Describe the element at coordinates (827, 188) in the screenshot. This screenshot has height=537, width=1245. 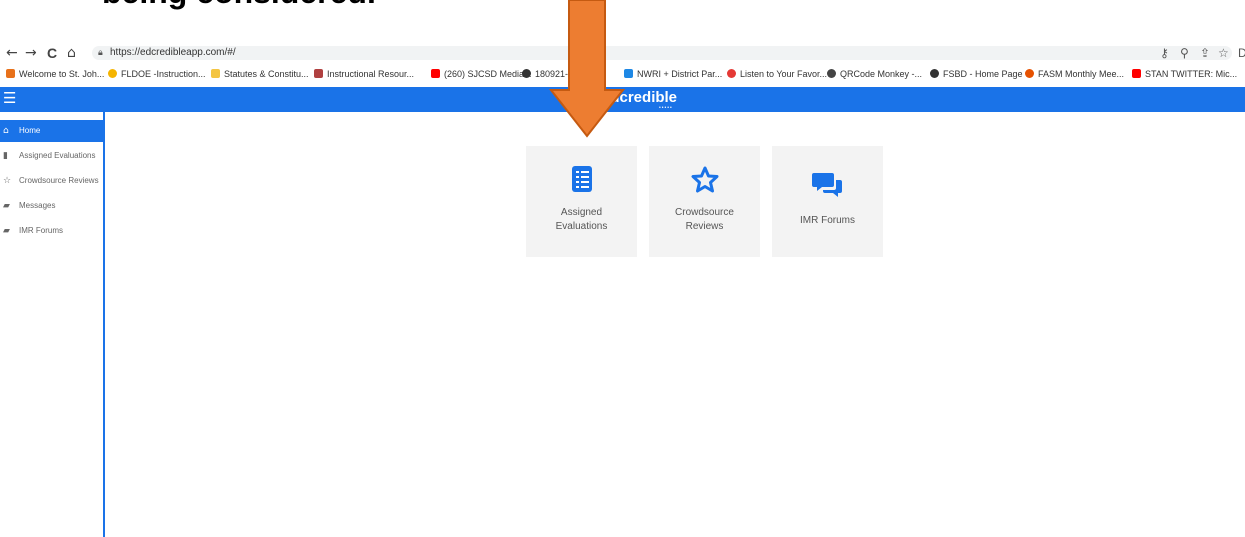
I see `chat-bubbles-icon` at that location.